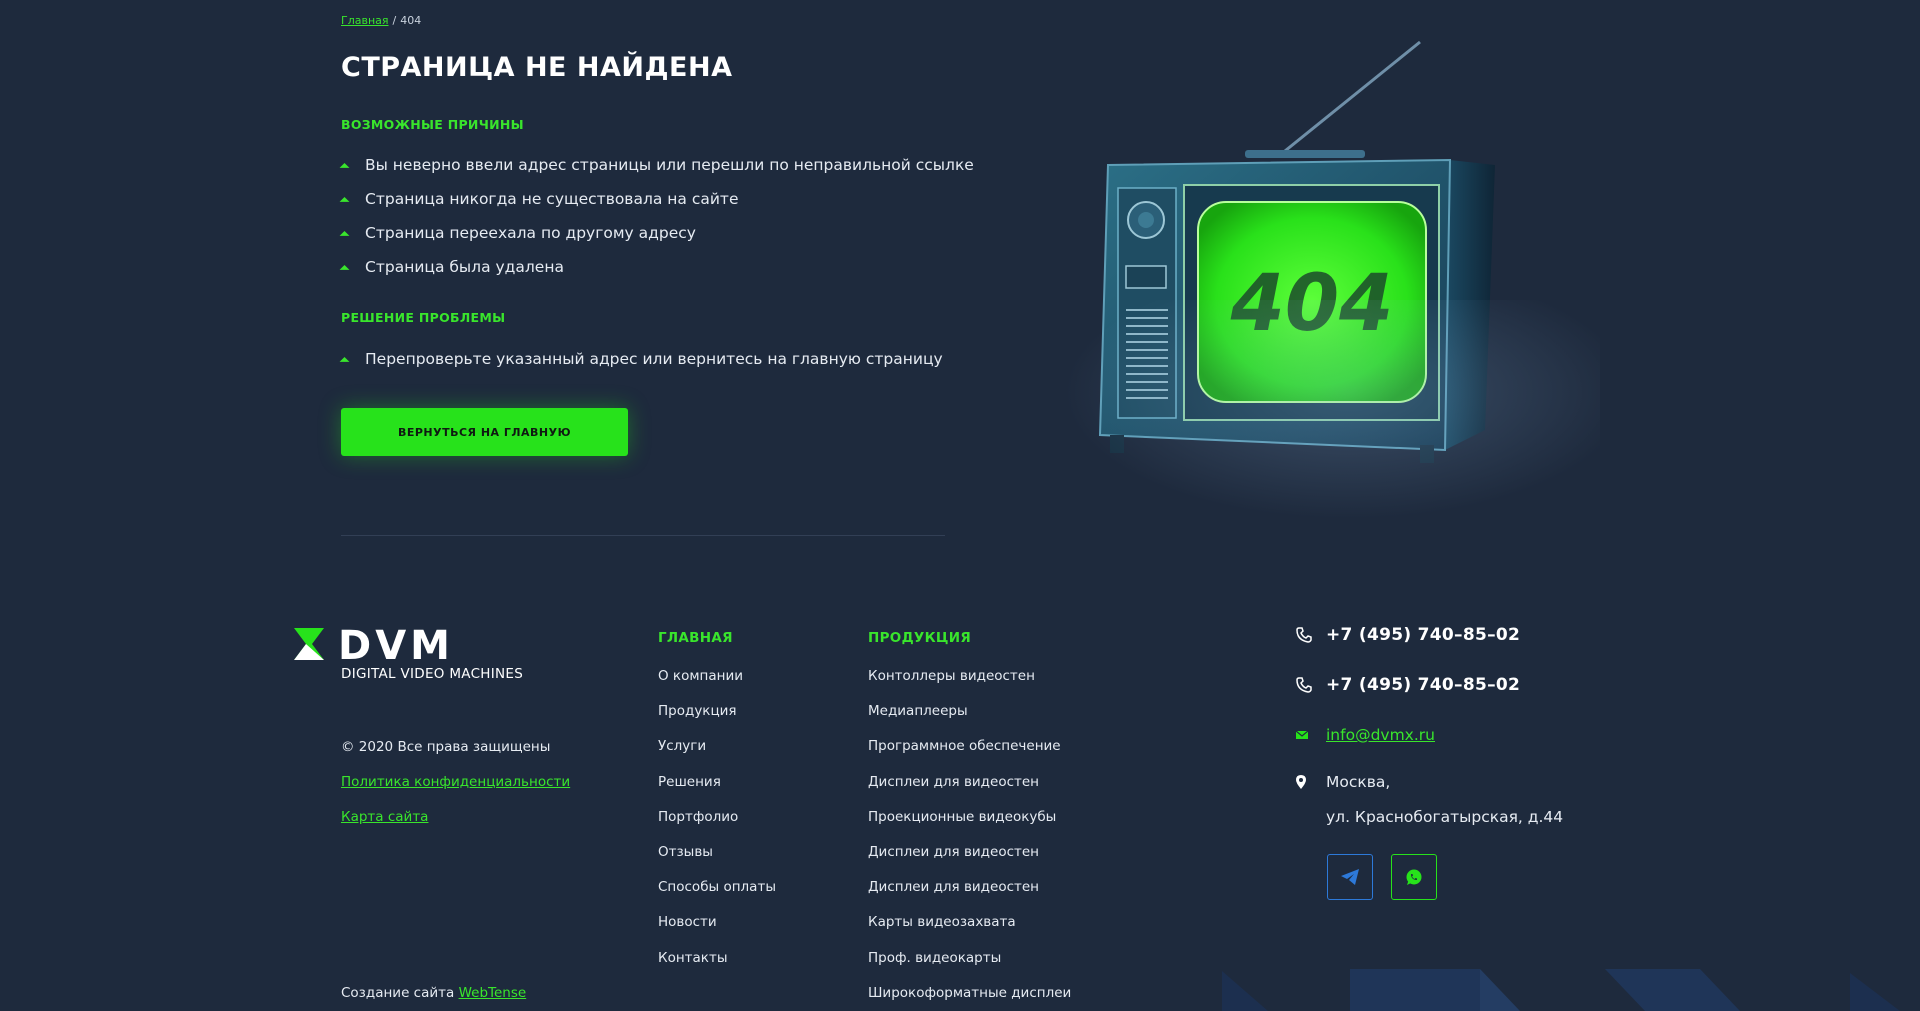 Image resolution: width=1920 pixels, height=1011 pixels. I want to click on footer-product-link: Медиаплееры, so click(969, 717).